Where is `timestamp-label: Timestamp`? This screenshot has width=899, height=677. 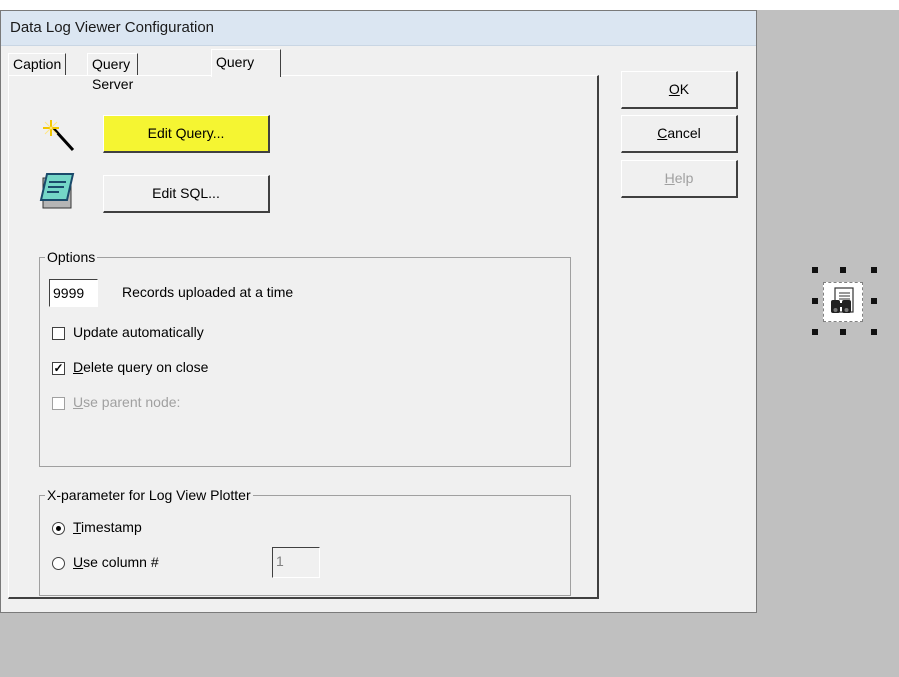 timestamp-label: Timestamp is located at coordinates (107, 527).